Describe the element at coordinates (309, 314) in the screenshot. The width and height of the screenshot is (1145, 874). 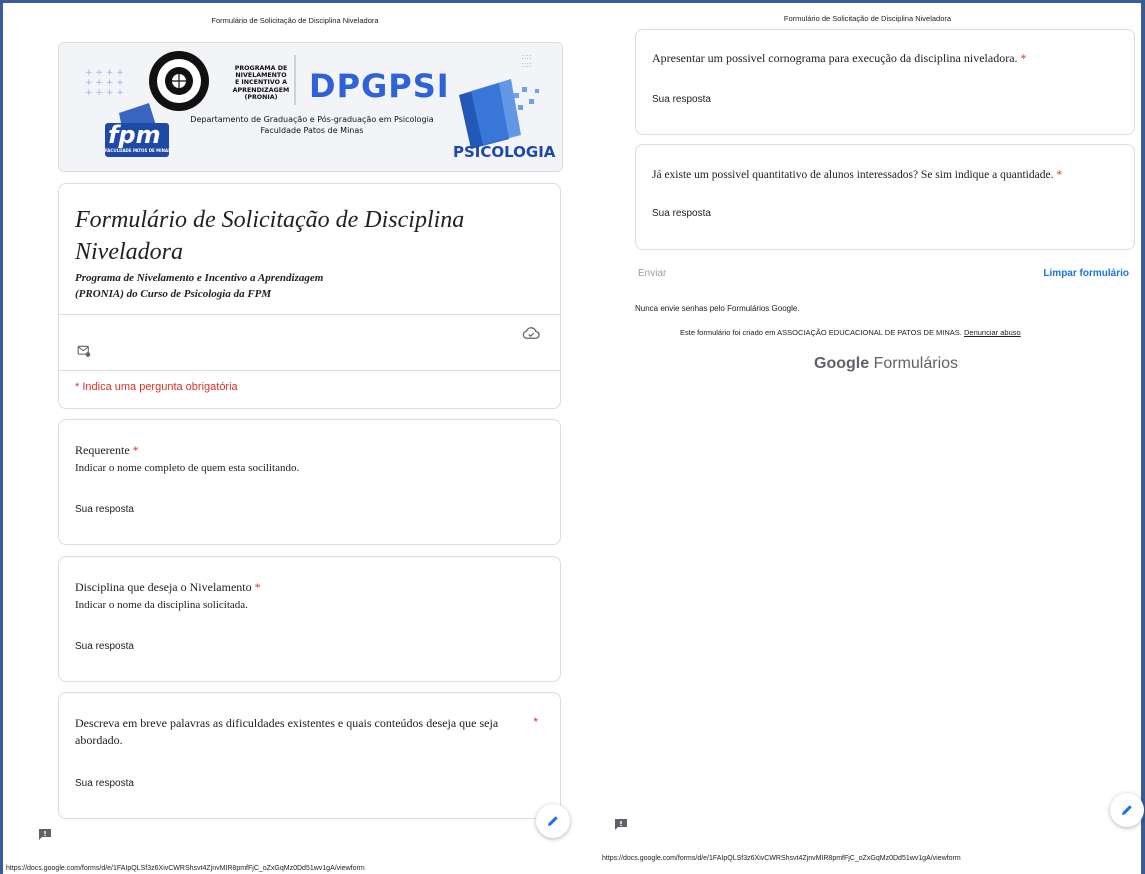
I see `header-divider` at that location.